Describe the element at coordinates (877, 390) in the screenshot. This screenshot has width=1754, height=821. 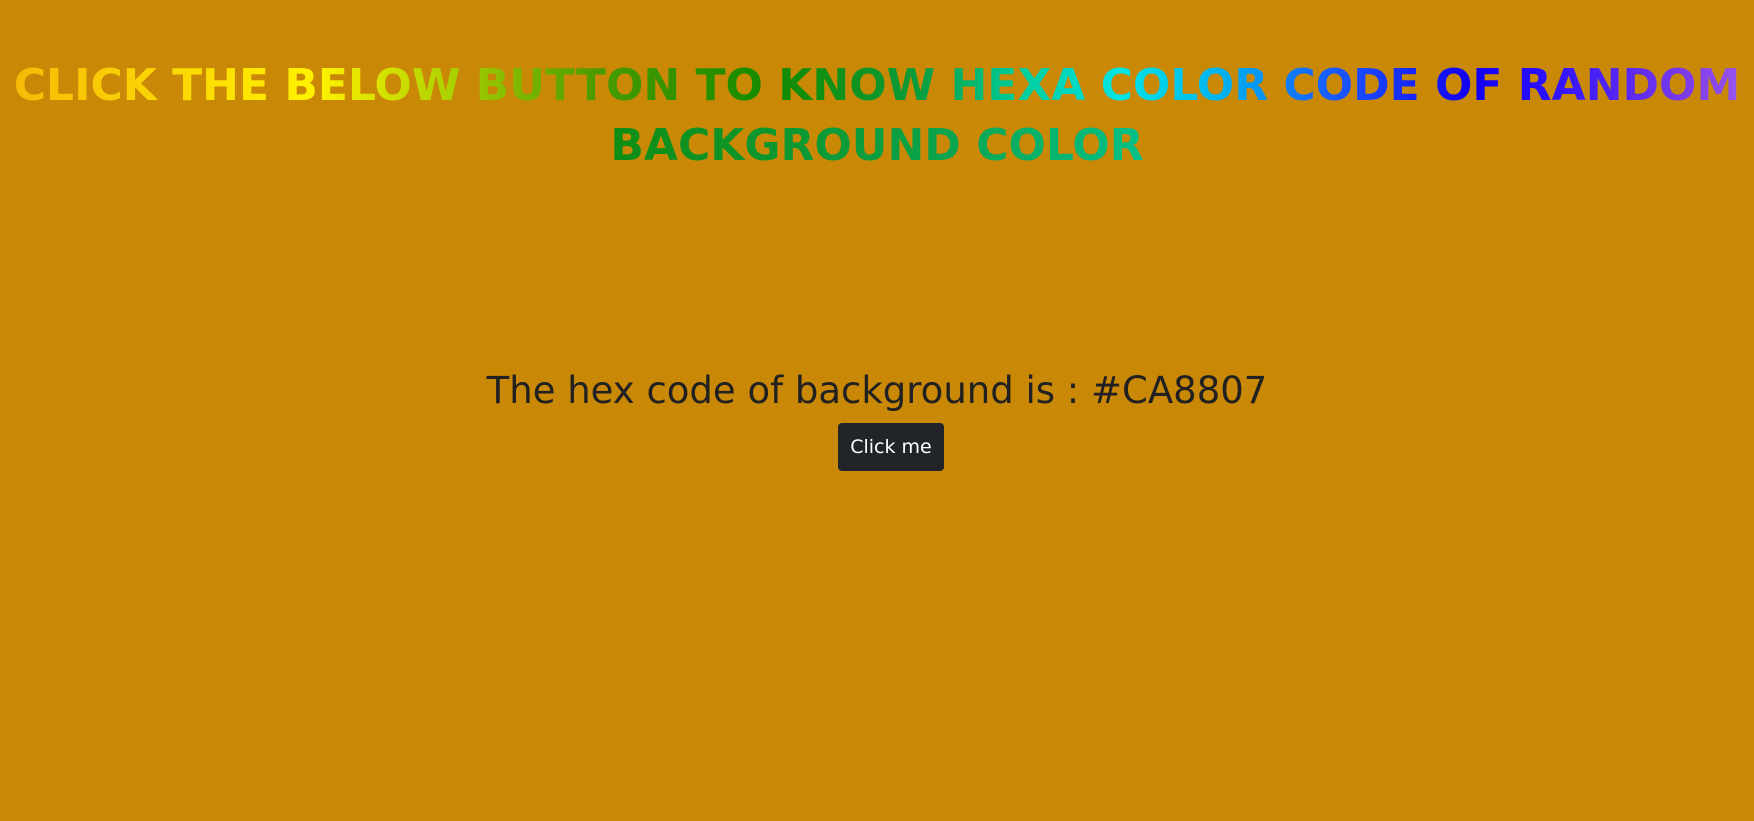
I see `hex-code-display: The hex code of background is : #CA8807` at that location.